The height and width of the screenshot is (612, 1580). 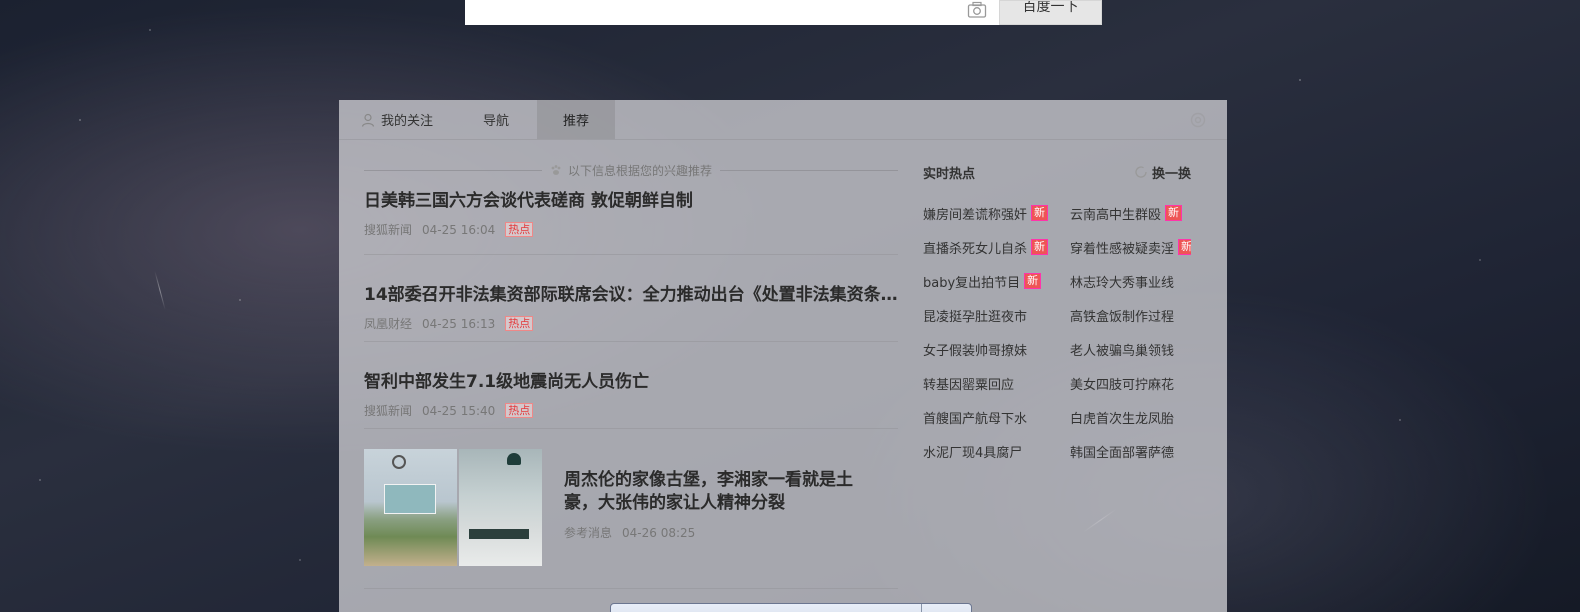 I want to click on hot-item: 美女四肢可拧麻花, so click(x=1130, y=383).